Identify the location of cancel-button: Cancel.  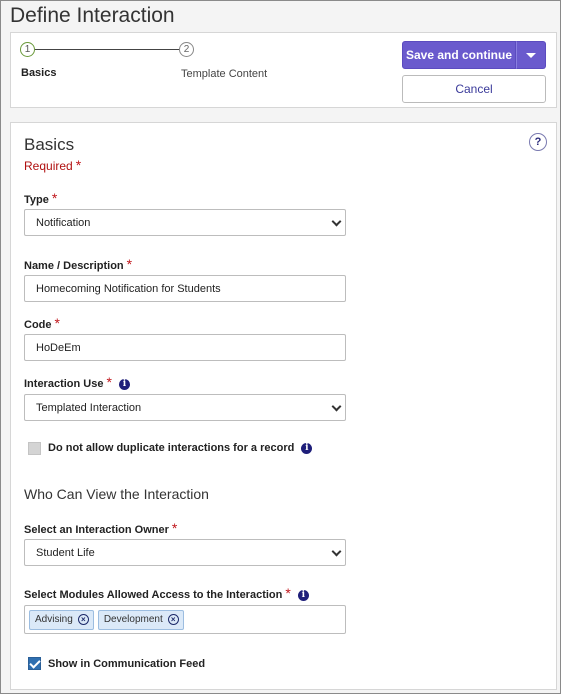
(474, 89).